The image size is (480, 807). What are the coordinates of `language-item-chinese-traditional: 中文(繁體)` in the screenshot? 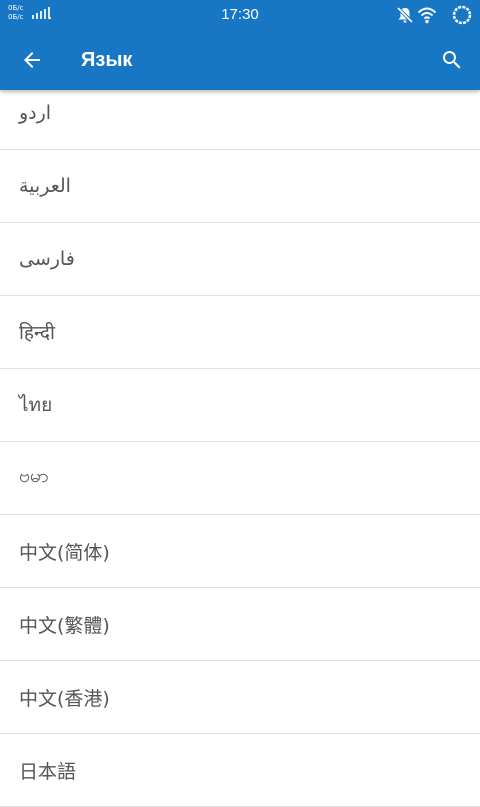 It's located at (240, 624).